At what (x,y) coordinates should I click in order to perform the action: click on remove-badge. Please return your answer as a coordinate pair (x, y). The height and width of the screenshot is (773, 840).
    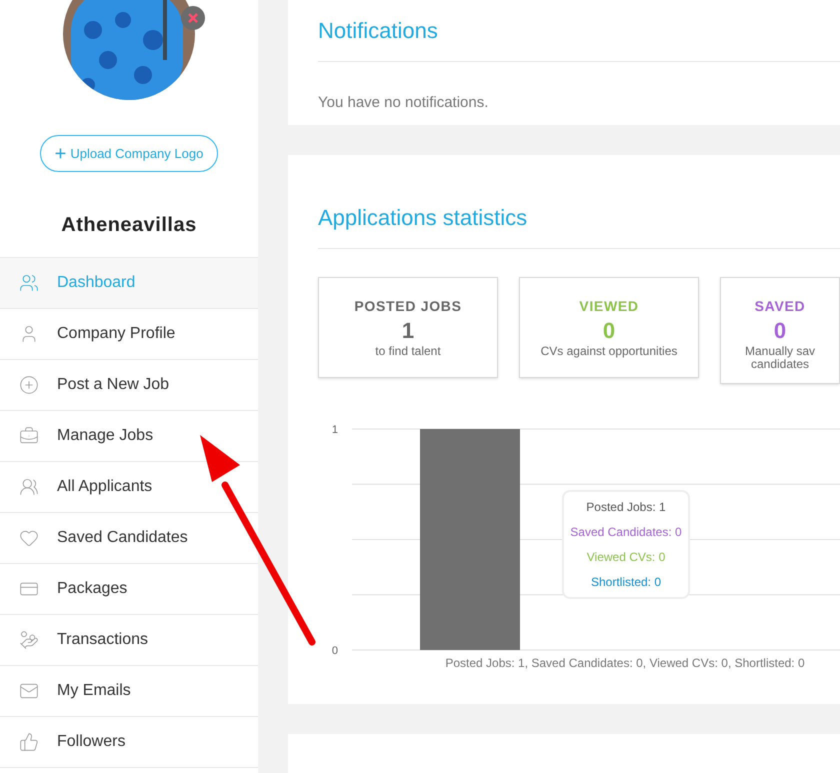
    Looking at the image, I should click on (193, 18).